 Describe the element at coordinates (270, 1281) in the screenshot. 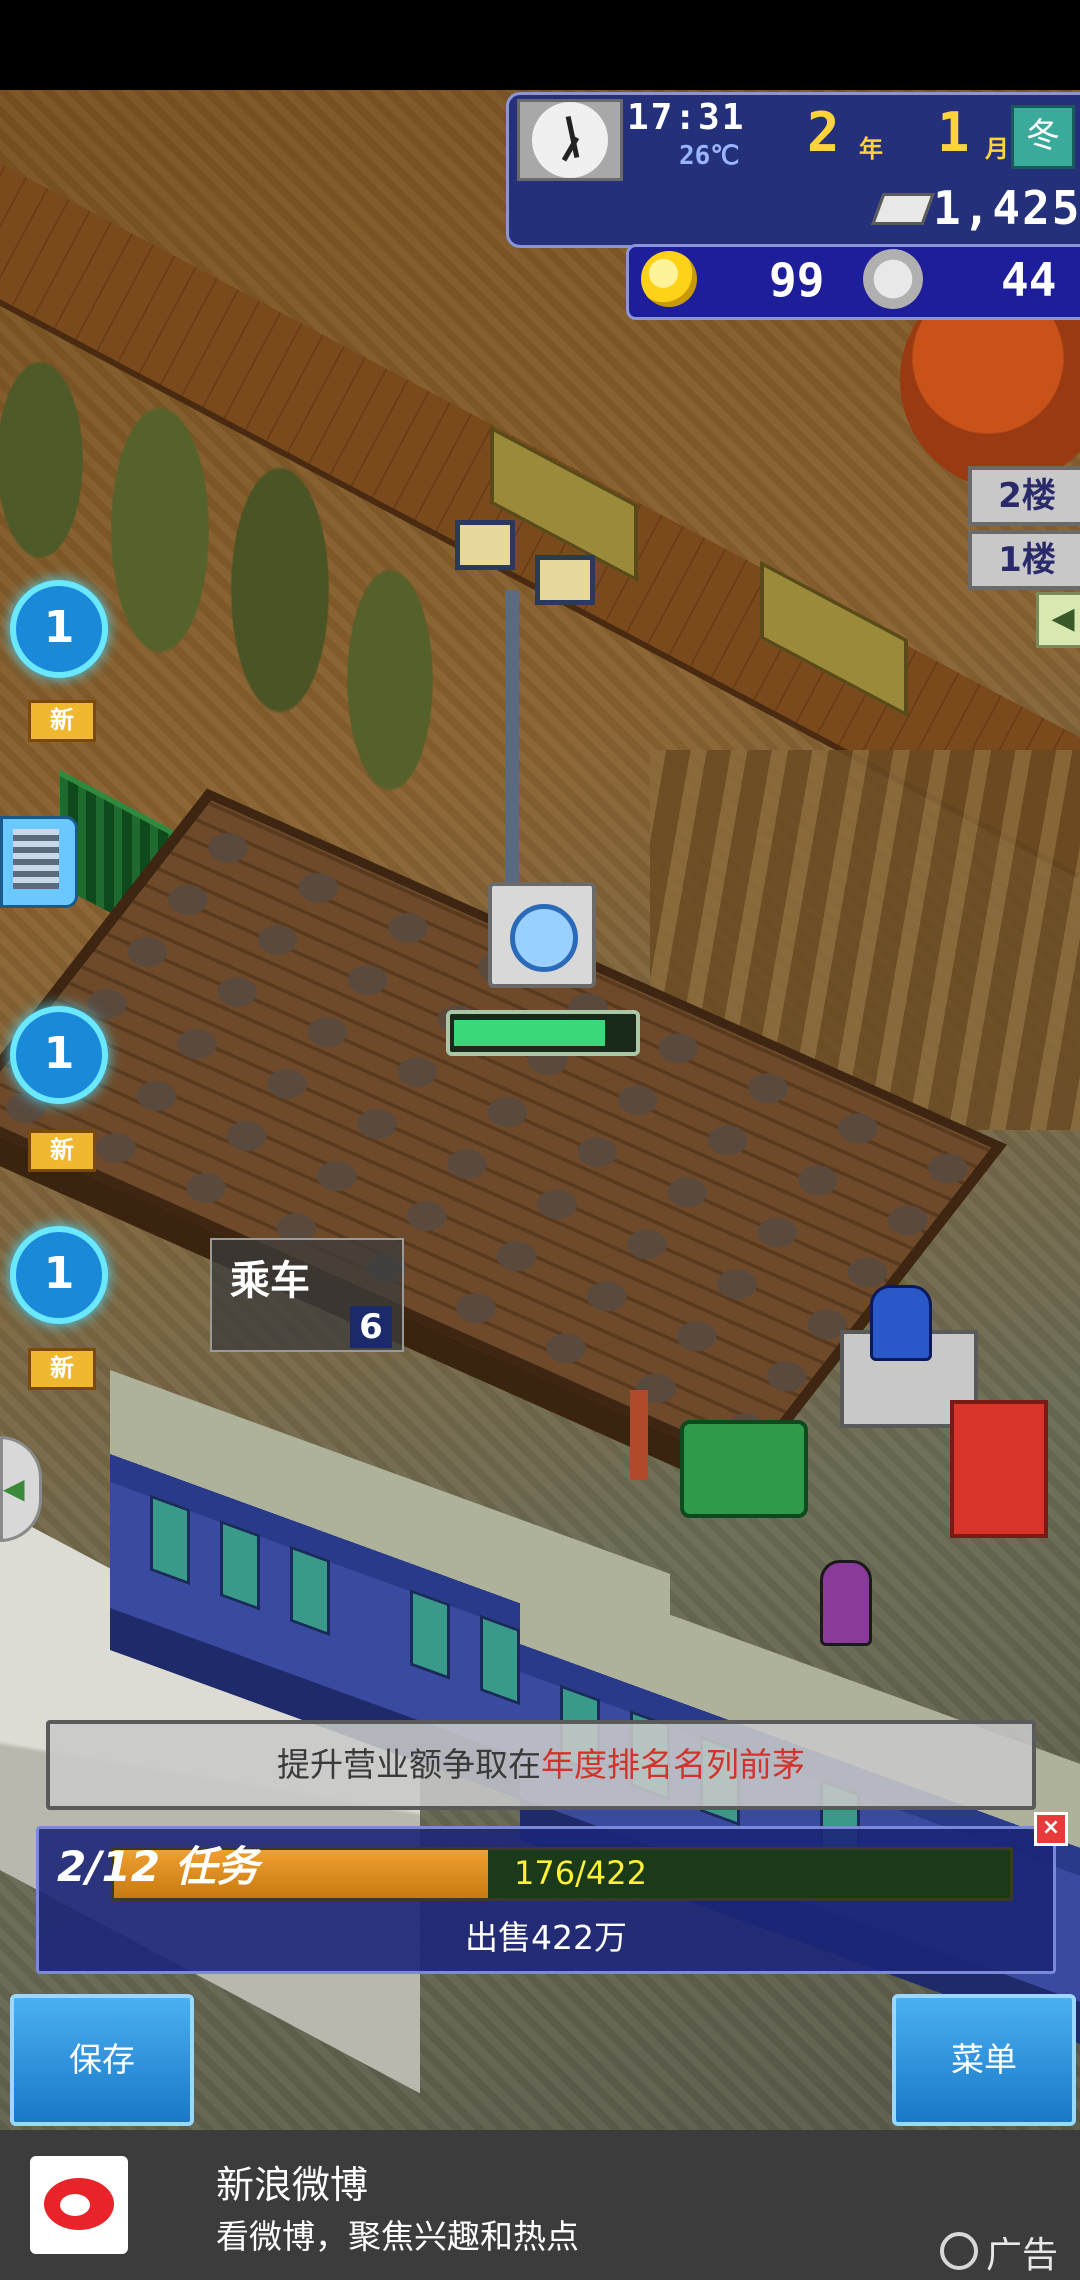

I see `boarding-title: 乘车` at that location.